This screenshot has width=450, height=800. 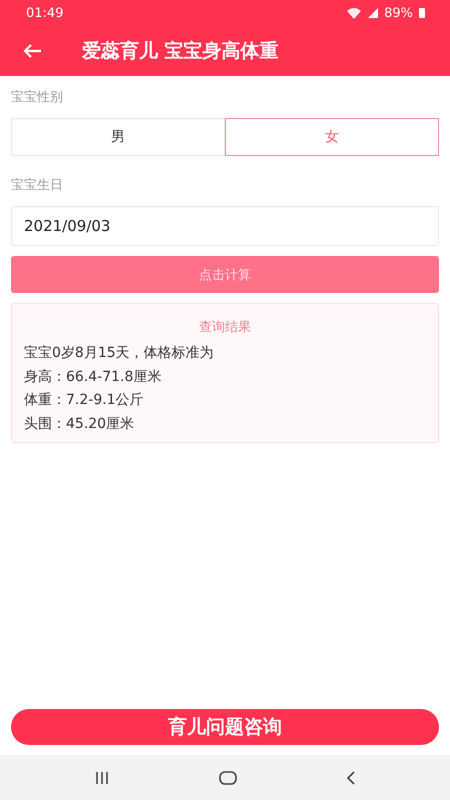 I want to click on result-line: 宝宝0岁8月15天，体格标准为, so click(x=119, y=353).